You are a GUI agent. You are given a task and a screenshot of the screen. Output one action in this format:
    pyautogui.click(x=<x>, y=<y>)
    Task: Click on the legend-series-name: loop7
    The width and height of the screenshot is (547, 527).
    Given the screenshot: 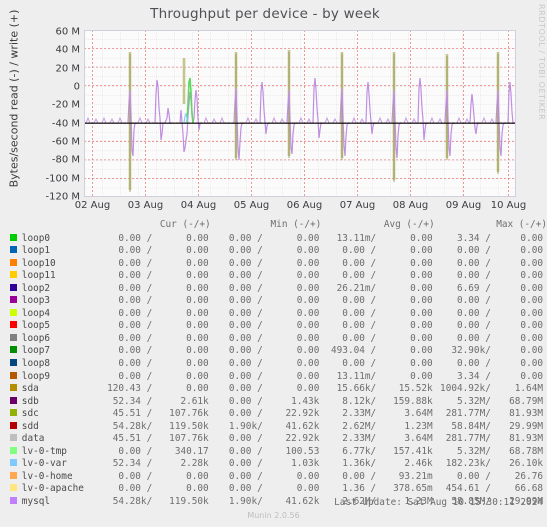 What is the action you would take?
    pyautogui.click(x=36, y=351)
    